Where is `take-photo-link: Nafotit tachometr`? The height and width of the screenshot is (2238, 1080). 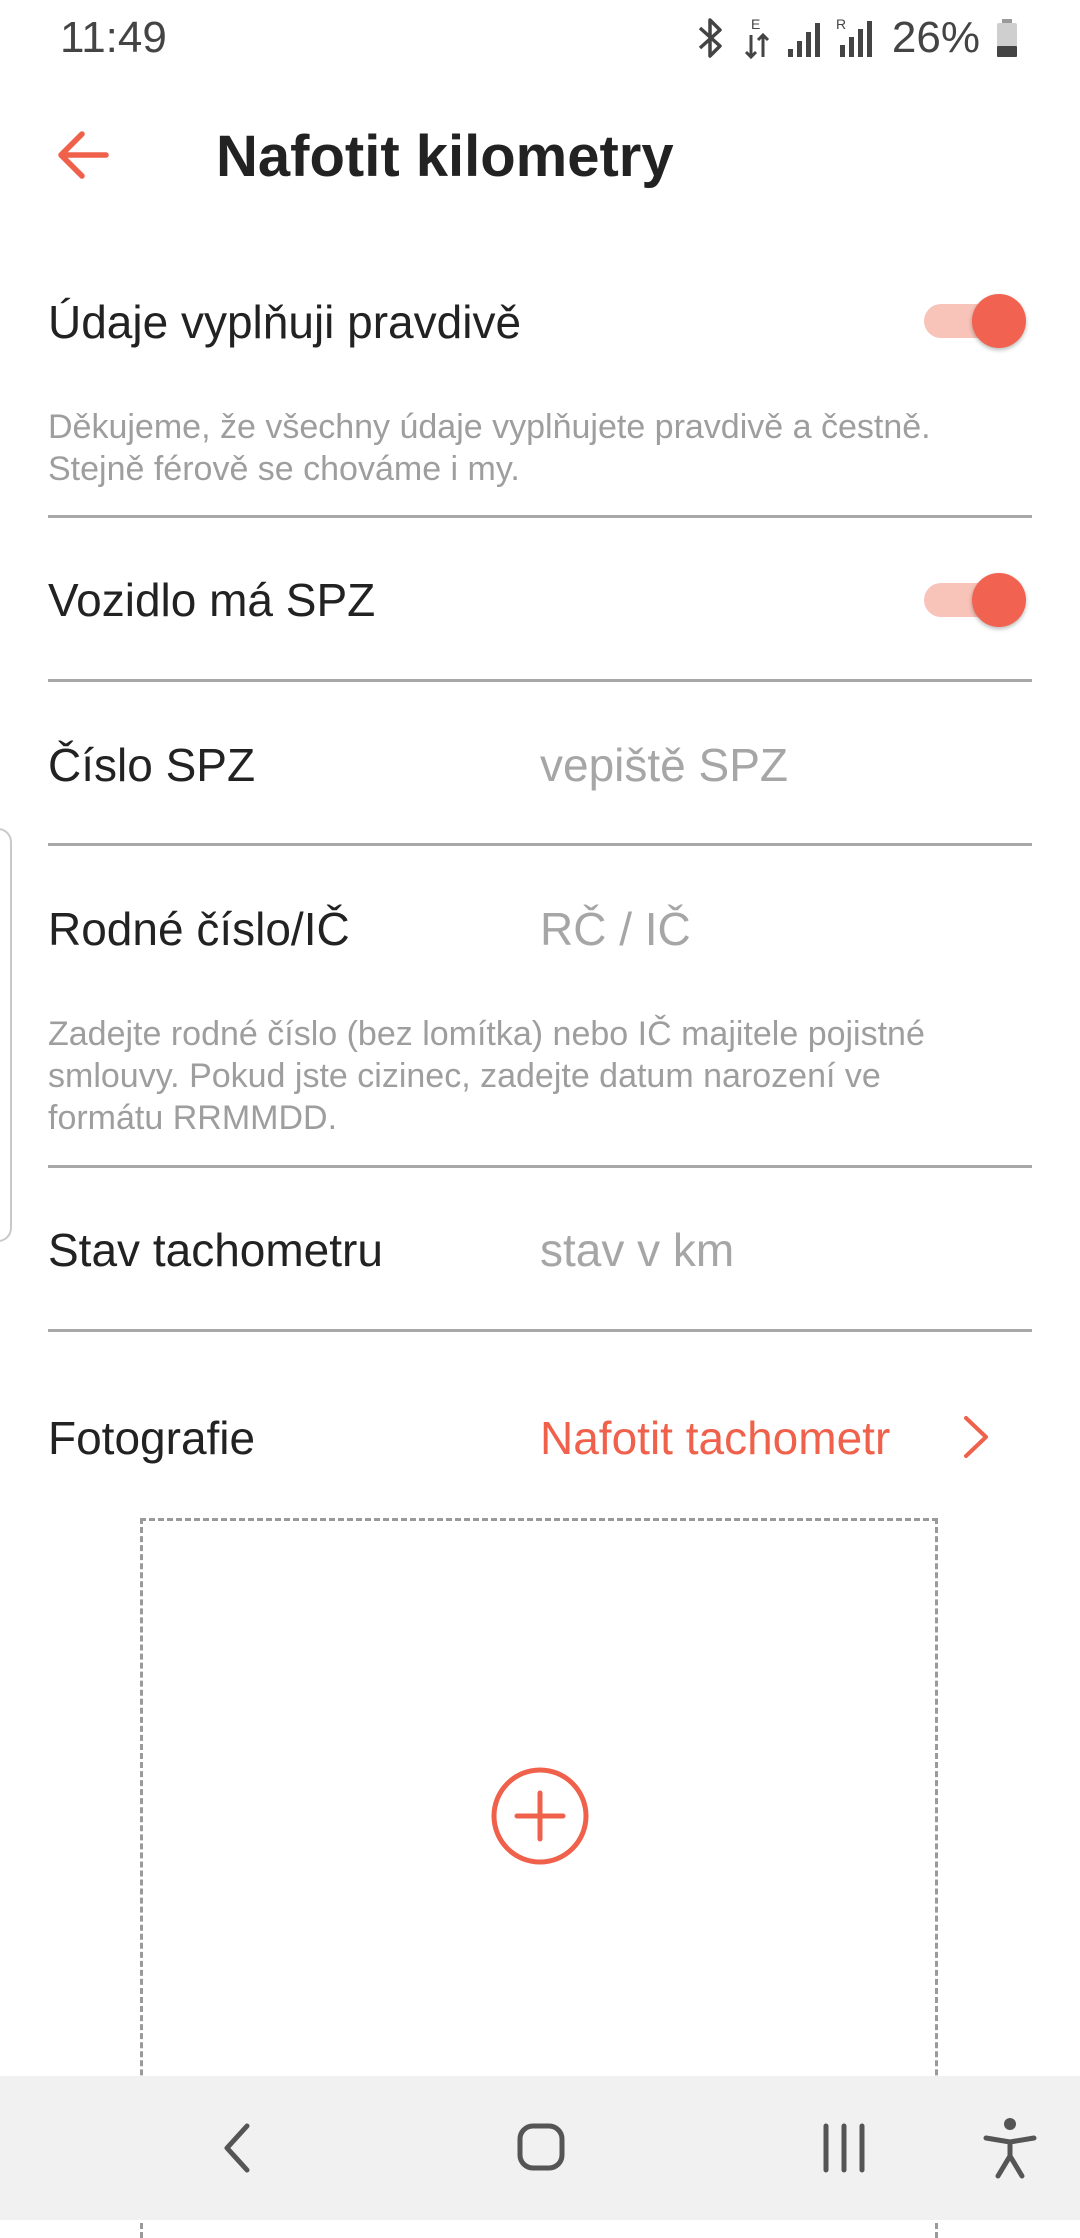
take-photo-link: Nafotit tachometr is located at coordinates (715, 1438).